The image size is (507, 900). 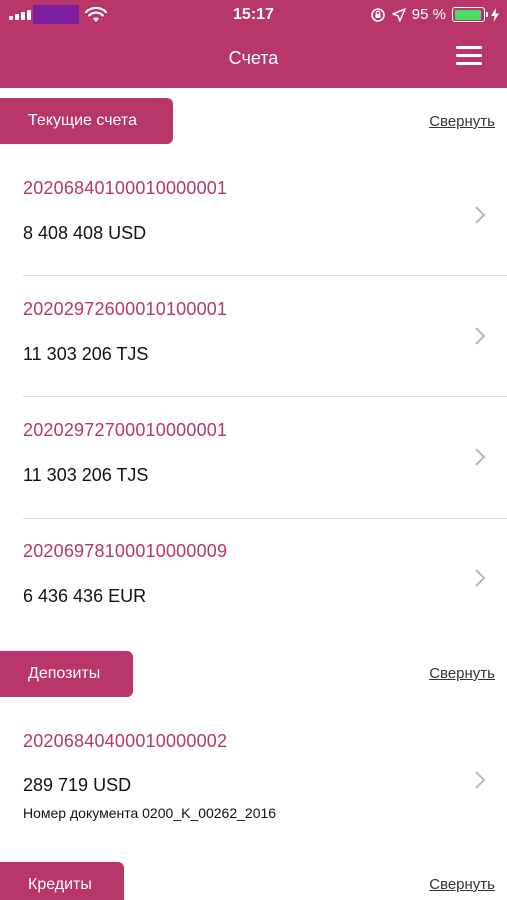 What do you see at coordinates (150, 813) in the screenshot?
I see `account-document-number: Номер документа 0200_K_00262_2016` at bounding box center [150, 813].